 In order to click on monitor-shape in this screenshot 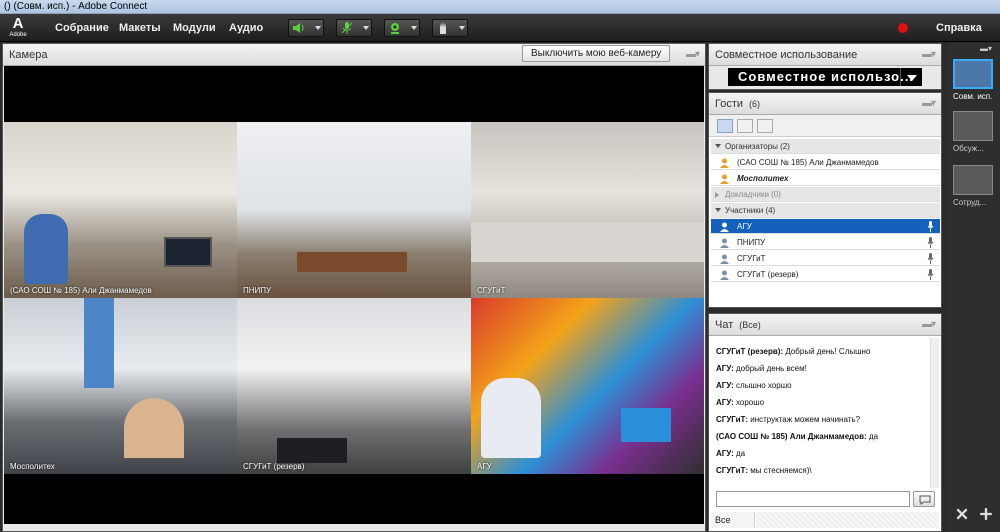, I will do `click(188, 252)`.